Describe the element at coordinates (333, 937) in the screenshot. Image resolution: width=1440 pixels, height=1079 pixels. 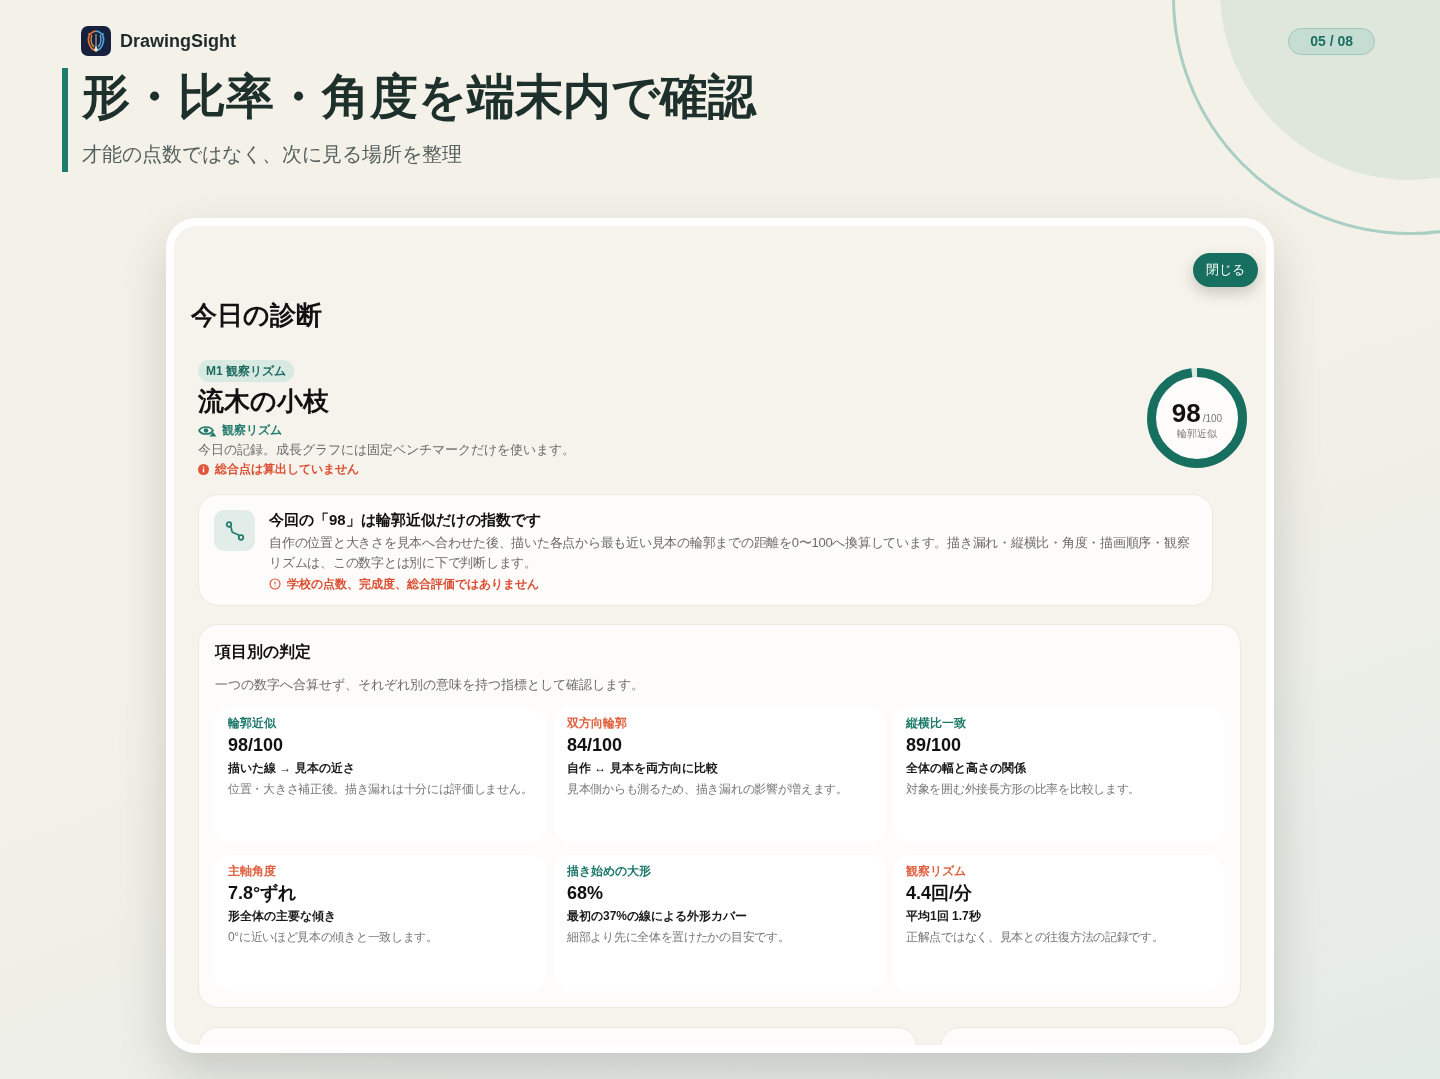
I see `metric-note: 0°に近いほど見本の傾きと一致します。` at that location.